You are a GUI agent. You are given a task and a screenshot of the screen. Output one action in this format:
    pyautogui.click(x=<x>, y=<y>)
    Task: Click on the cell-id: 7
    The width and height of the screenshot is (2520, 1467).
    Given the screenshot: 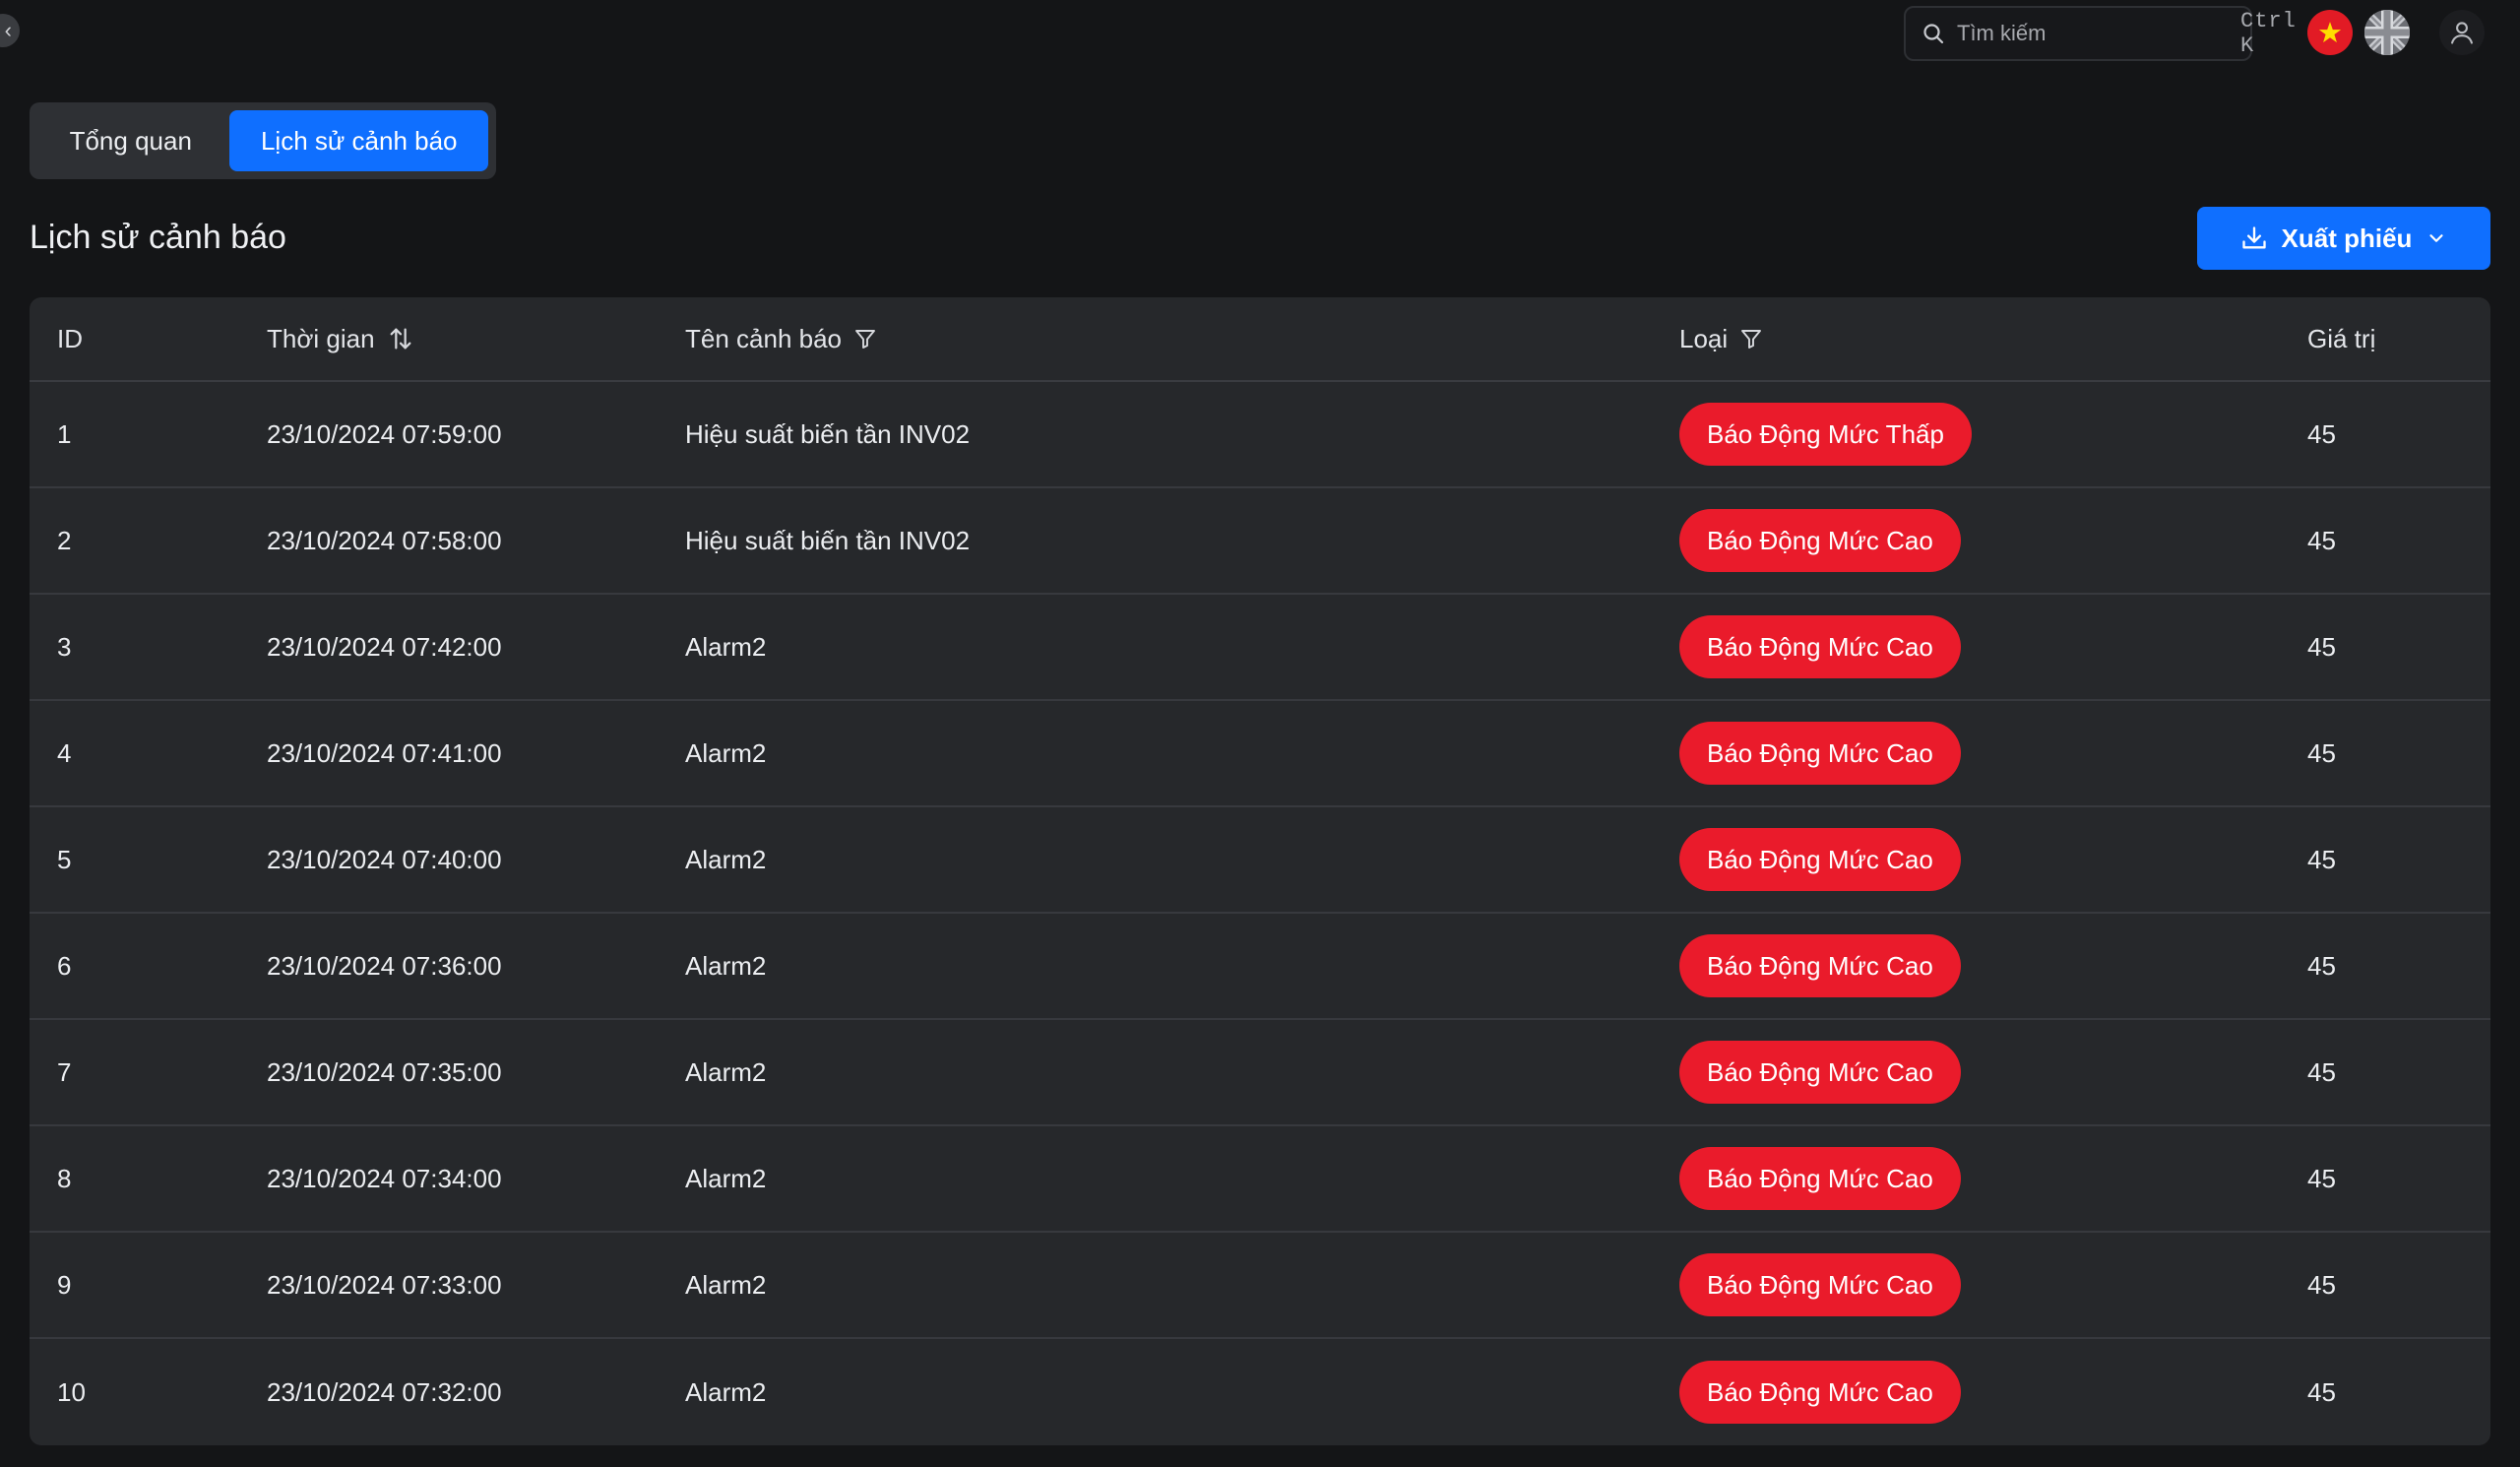 What is the action you would take?
    pyautogui.click(x=64, y=1071)
    